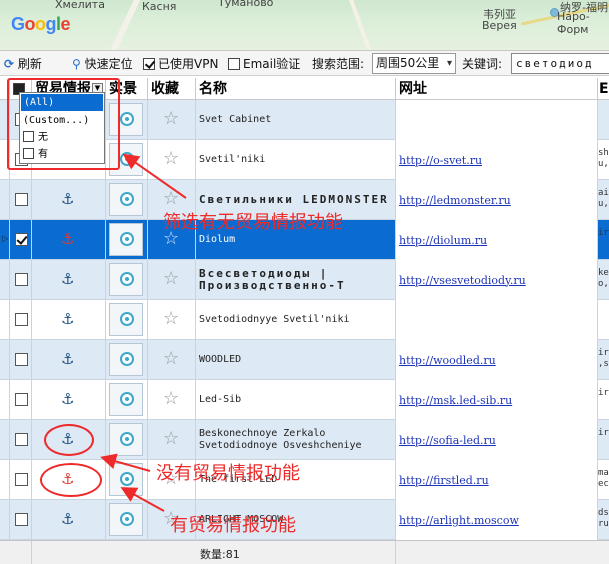 The height and width of the screenshot is (564, 609). Describe the element at coordinates (253, 222) in the screenshot. I see `filter-annotation: 筛选有无贸易情报功能` at that location.